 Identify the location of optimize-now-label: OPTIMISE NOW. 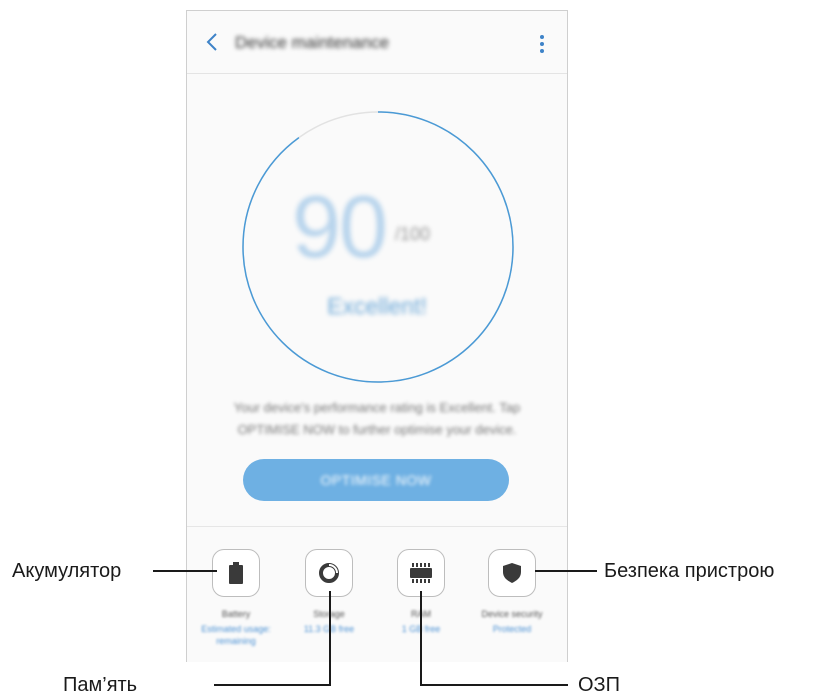
(376, 480).